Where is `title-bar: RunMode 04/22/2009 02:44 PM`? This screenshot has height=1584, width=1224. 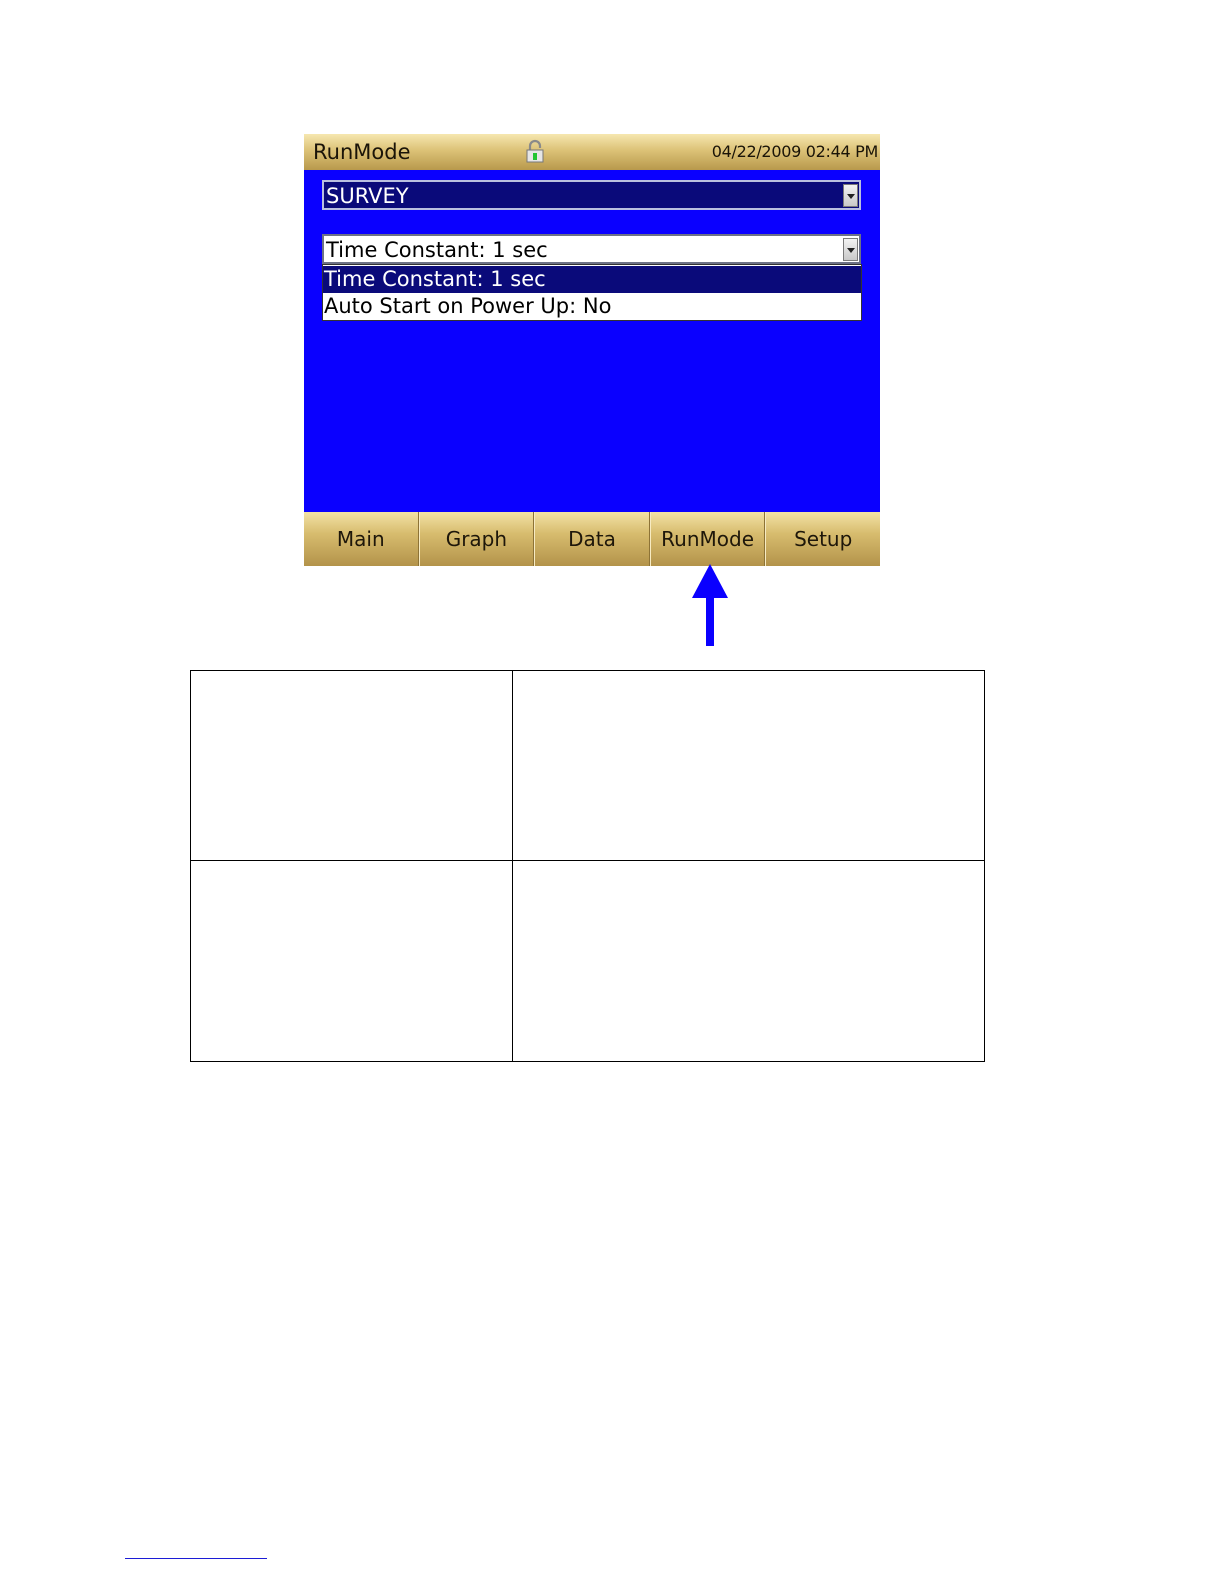
title-bar: RunMode 04/22/2009 02:44 PM is located at coordinates (592, 152).